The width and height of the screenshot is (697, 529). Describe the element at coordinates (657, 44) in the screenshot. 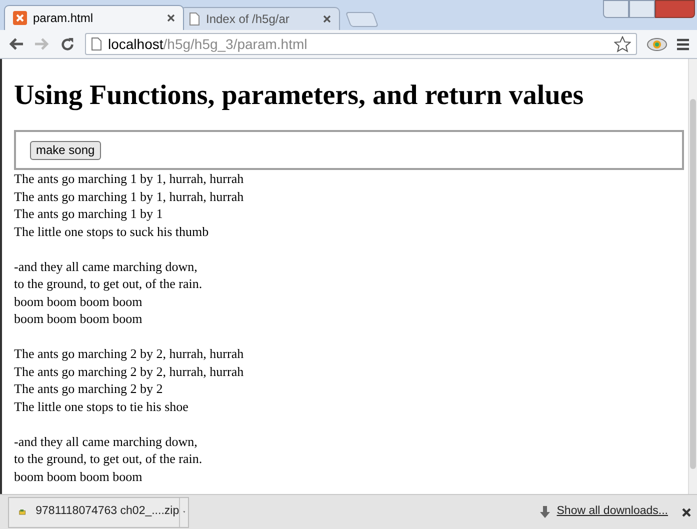

I see `eye-icon` at that location.